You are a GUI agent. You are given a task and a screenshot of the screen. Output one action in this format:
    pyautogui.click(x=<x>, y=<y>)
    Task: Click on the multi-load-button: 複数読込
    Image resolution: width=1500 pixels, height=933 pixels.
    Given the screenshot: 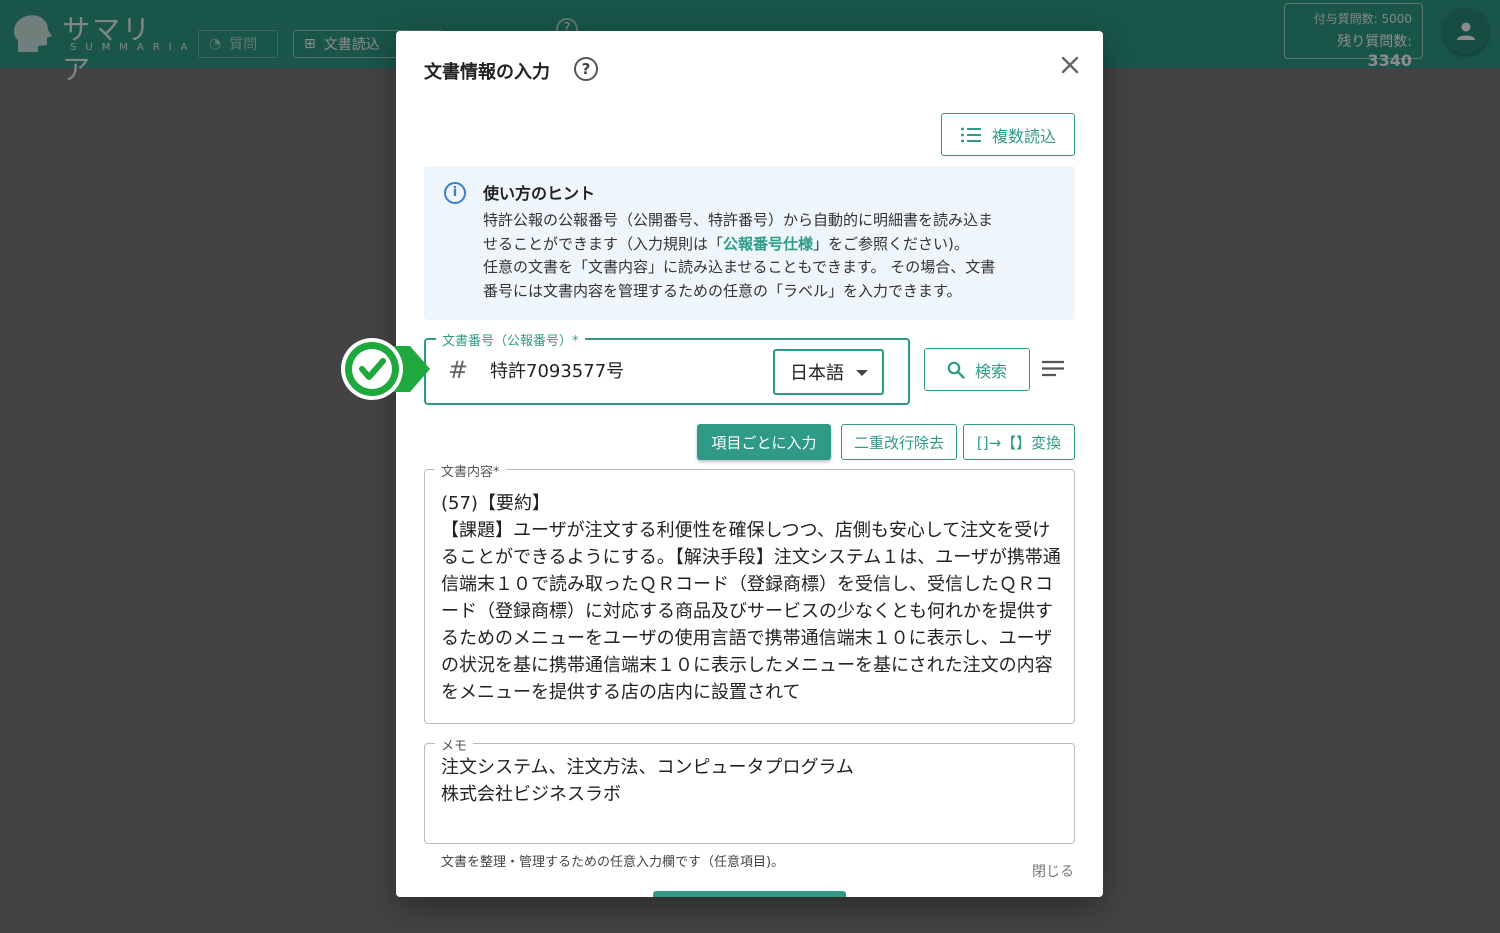 What is the action you would take?
    pyautogui.click(x=1008, y=134)
    